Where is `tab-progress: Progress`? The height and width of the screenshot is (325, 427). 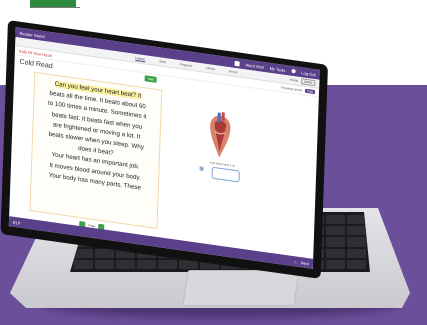
tab-progress: Progress is located at coordinates (186, 65).